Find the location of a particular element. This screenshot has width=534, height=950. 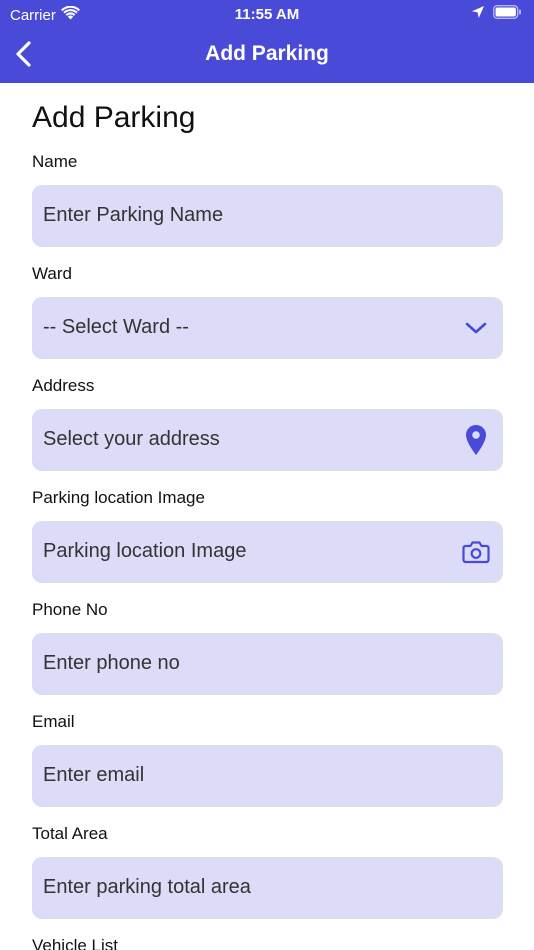

phone-placeholder: Enter phone no is located at coordinates (111, 663).